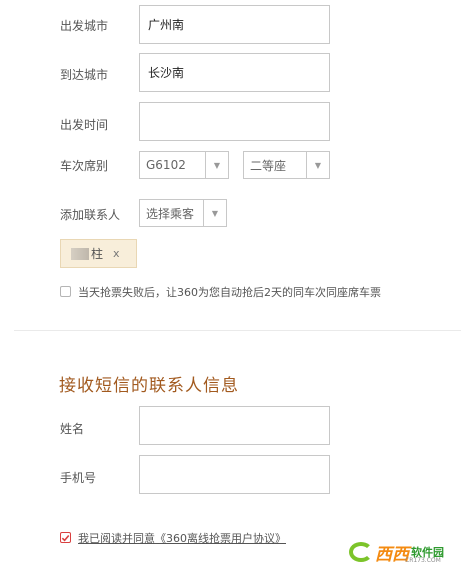 This screenshot has width=461, height=566. What do you see at coordinates (84, 125) in the screenshot?
I see `departure-time-label: 出发时间` at bounding box center [84, 125].